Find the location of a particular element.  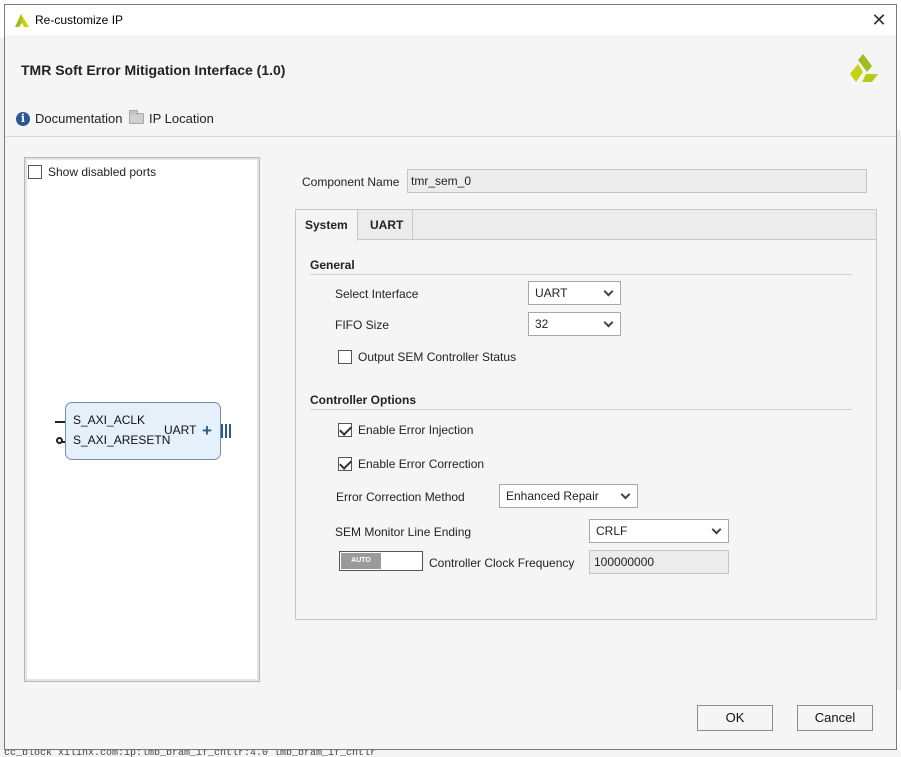

enable-error-injection-label: Enable Error Injection is located at coordinates (416, 430).